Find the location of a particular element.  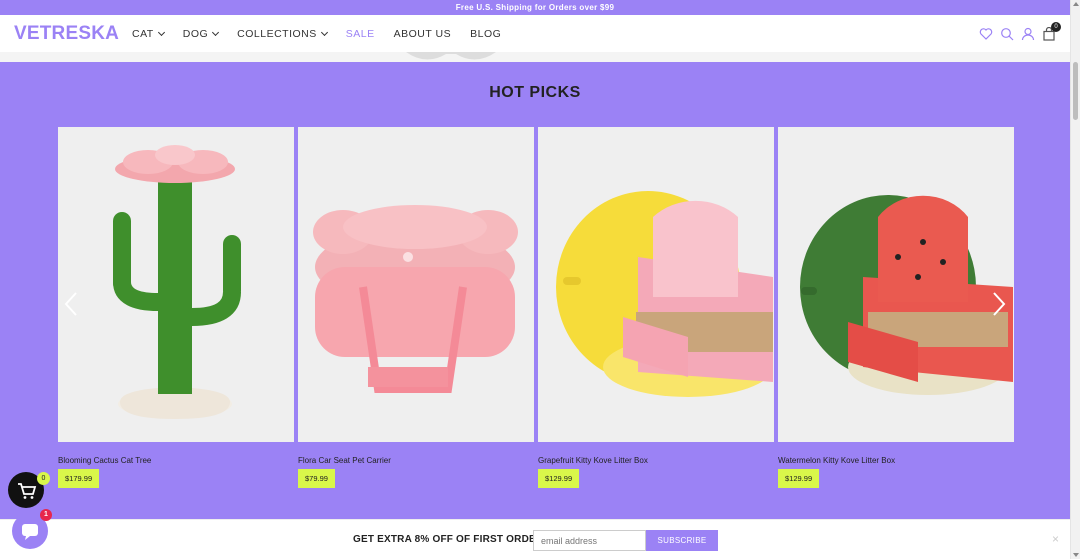

nav-cat: CAT is located at coordinates (148, 33).